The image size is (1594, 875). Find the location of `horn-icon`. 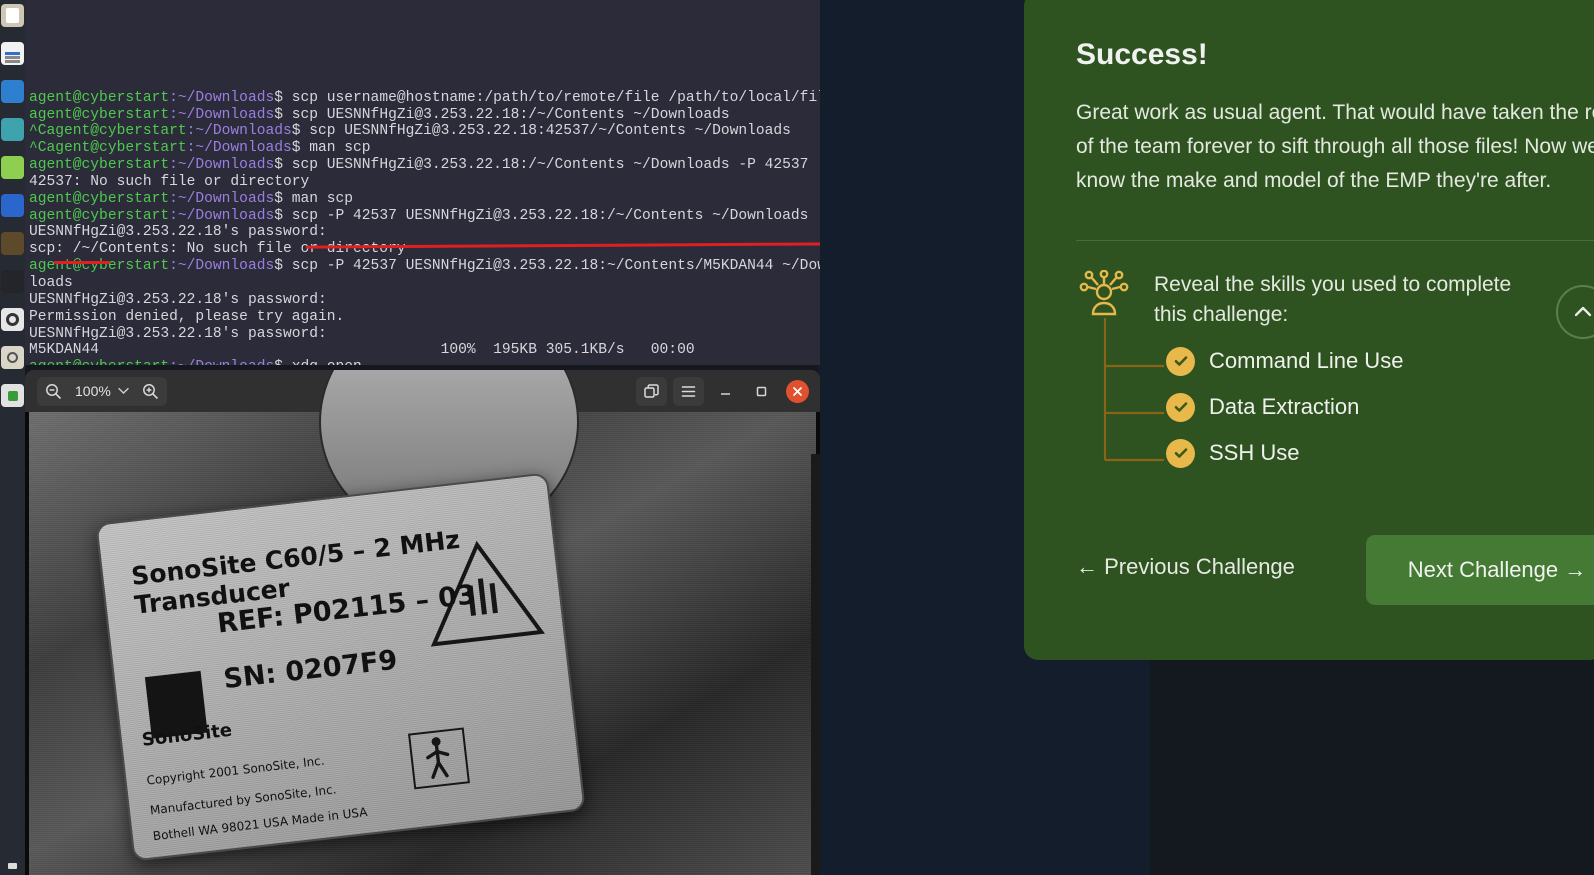

horn-icon is located at coordinates (12, 243).